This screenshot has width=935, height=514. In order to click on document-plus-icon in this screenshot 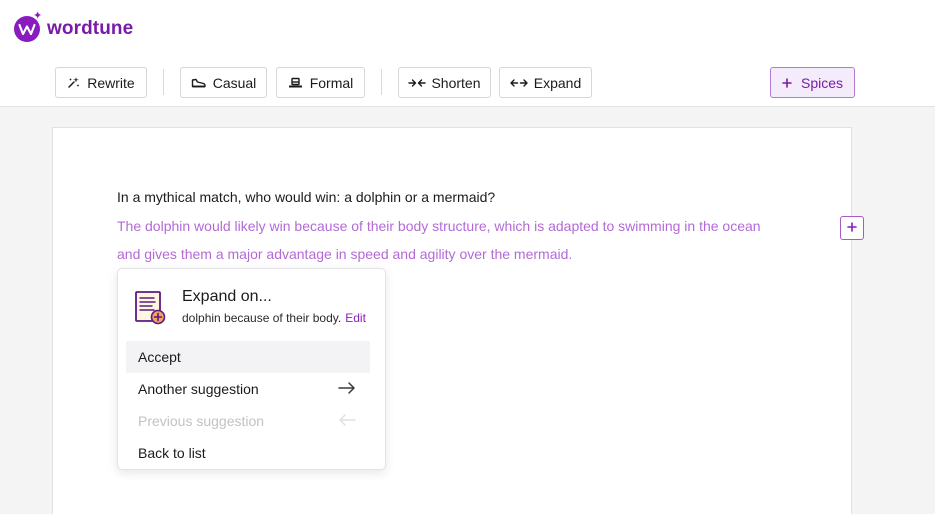, I will do `click(151, 310)`.